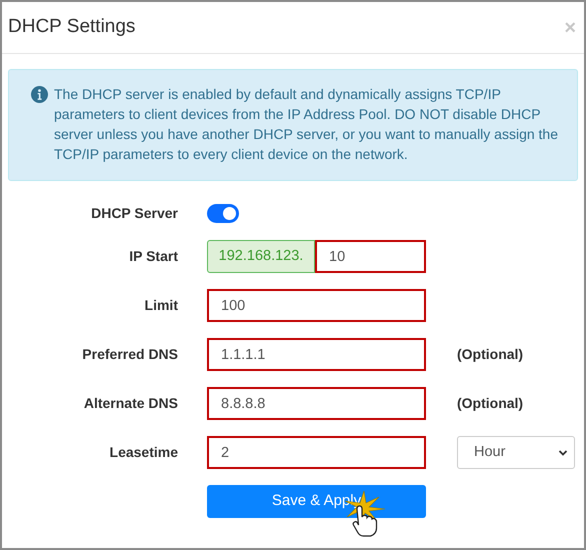  I want to click on field-label: Limit, so click(161, 305).